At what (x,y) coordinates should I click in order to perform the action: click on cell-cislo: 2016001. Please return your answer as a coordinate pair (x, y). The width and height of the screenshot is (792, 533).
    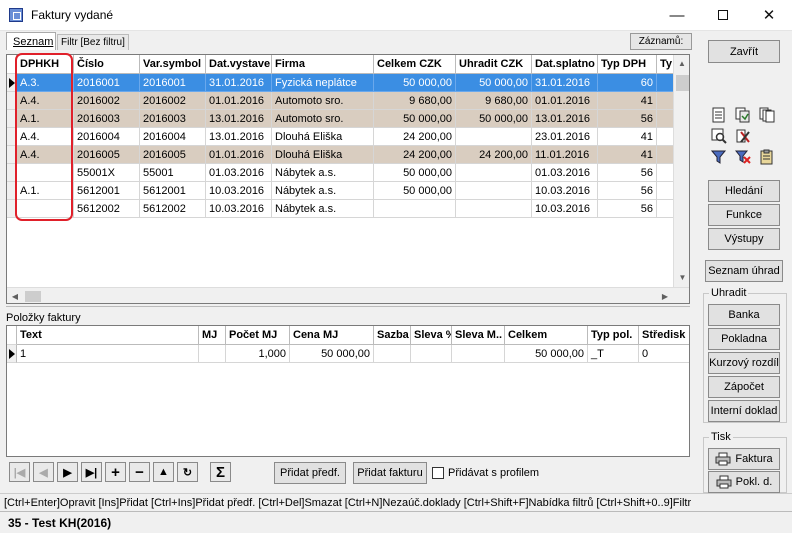
    Looking at the image, I should click on (107, 83).